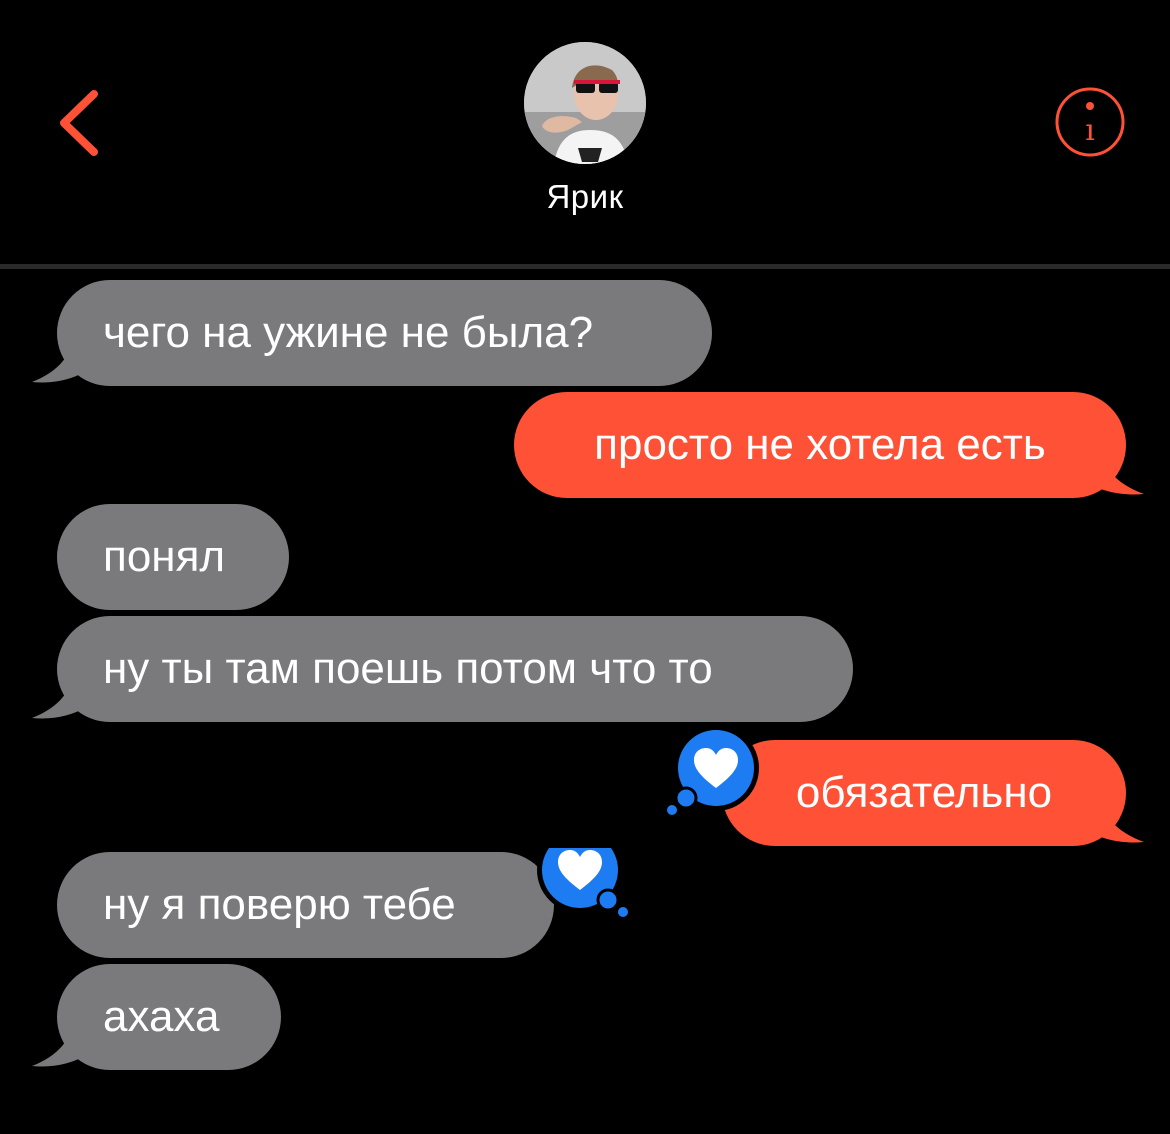  What do you see at coordinates (279, 904) in the screenshot?
I see `message-text: ну я поверю тебе` at bounding box center [279, 904].